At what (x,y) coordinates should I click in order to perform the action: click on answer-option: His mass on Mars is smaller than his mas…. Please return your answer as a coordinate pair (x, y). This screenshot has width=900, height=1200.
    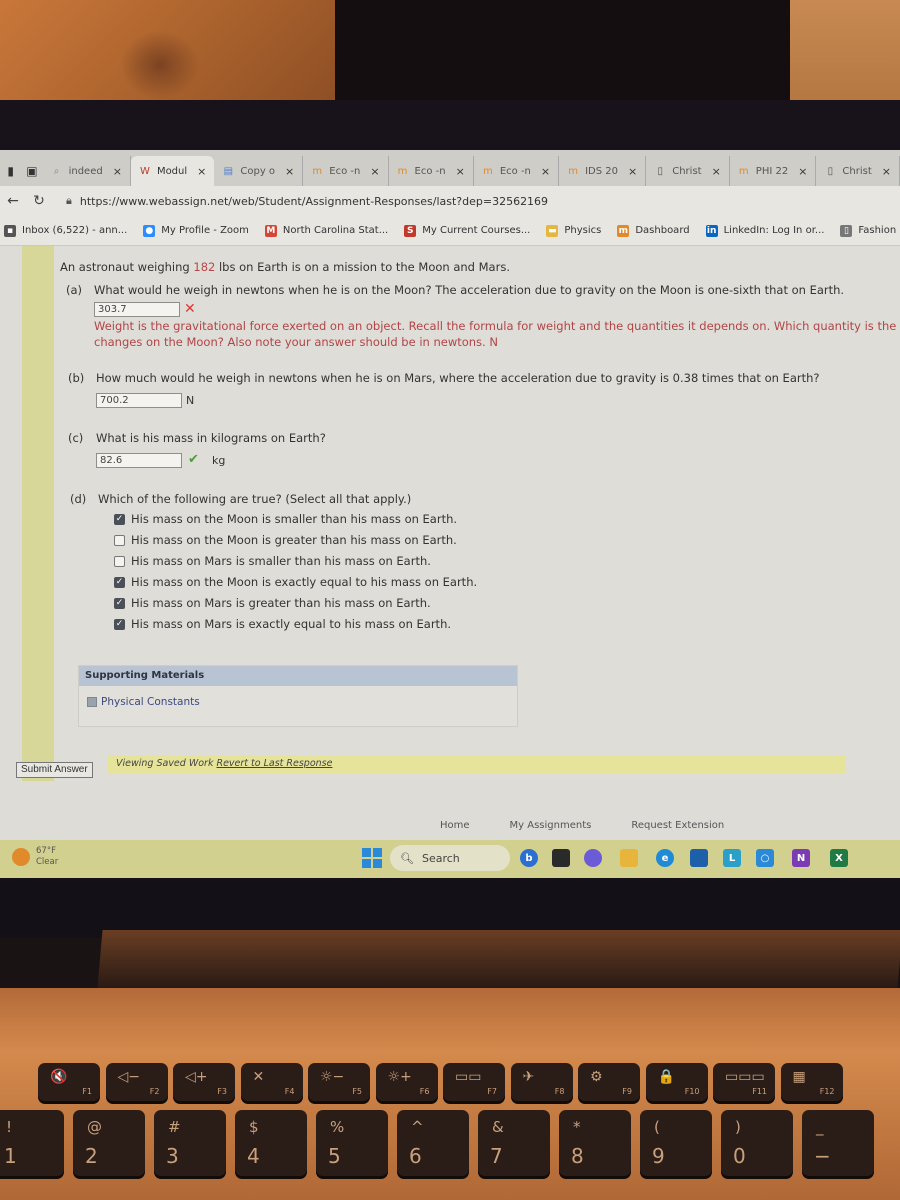
    Looking at the image, I should click on (272, 561).